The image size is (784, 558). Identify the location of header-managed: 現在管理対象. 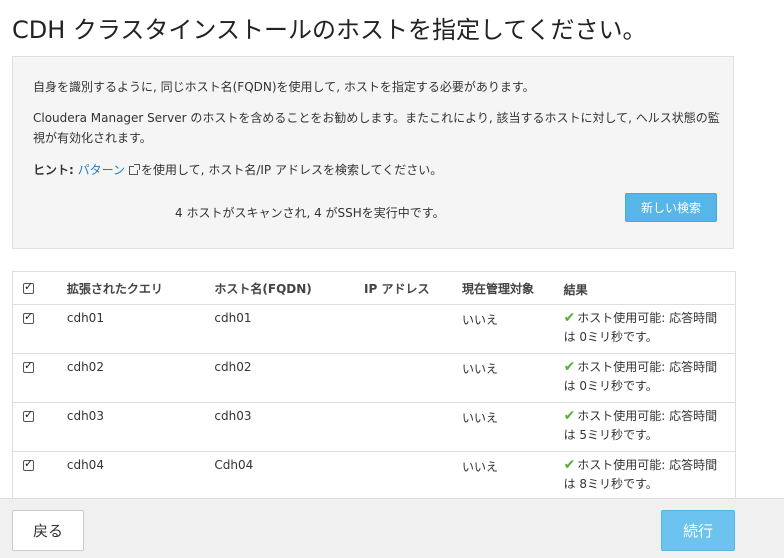
(512, 288).